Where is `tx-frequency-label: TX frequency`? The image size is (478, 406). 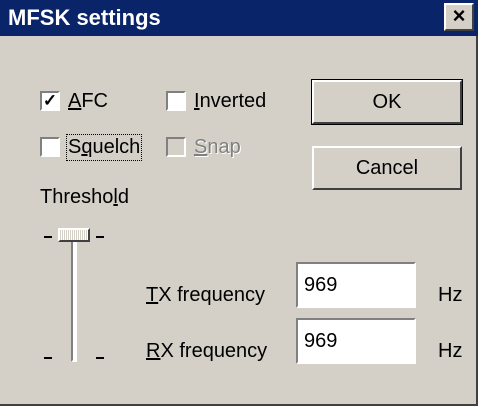 tx-frequency-label: TX frequency is located at coordinates (205, 295).